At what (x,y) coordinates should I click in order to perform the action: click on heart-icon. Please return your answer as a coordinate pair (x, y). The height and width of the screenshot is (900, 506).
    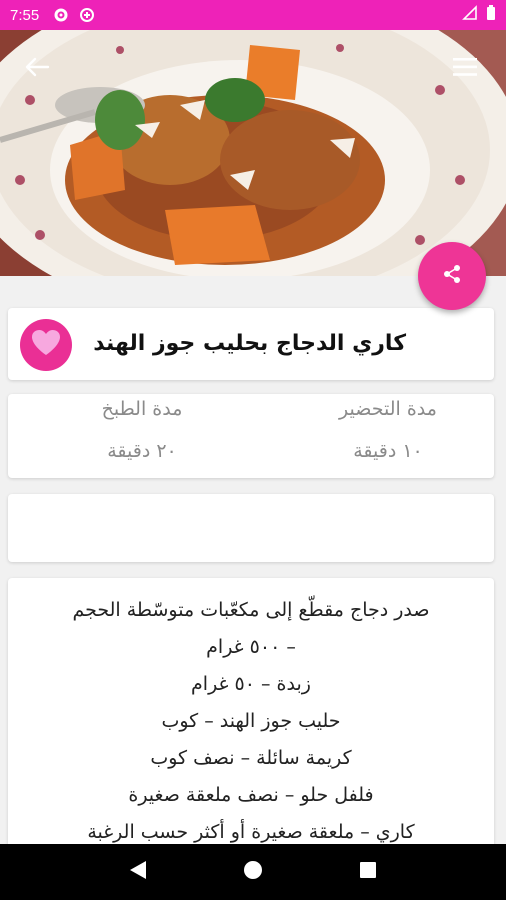
    Looking at the image, I should click on (46, 345).